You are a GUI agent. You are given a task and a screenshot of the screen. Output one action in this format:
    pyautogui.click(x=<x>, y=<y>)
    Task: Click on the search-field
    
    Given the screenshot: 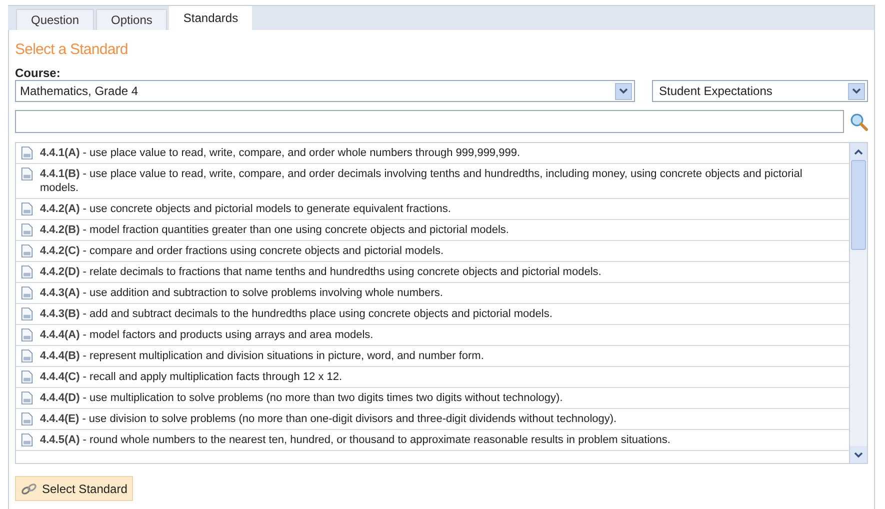 What is the action you would take?
    pyautogui.click(x=429, y=121)
    